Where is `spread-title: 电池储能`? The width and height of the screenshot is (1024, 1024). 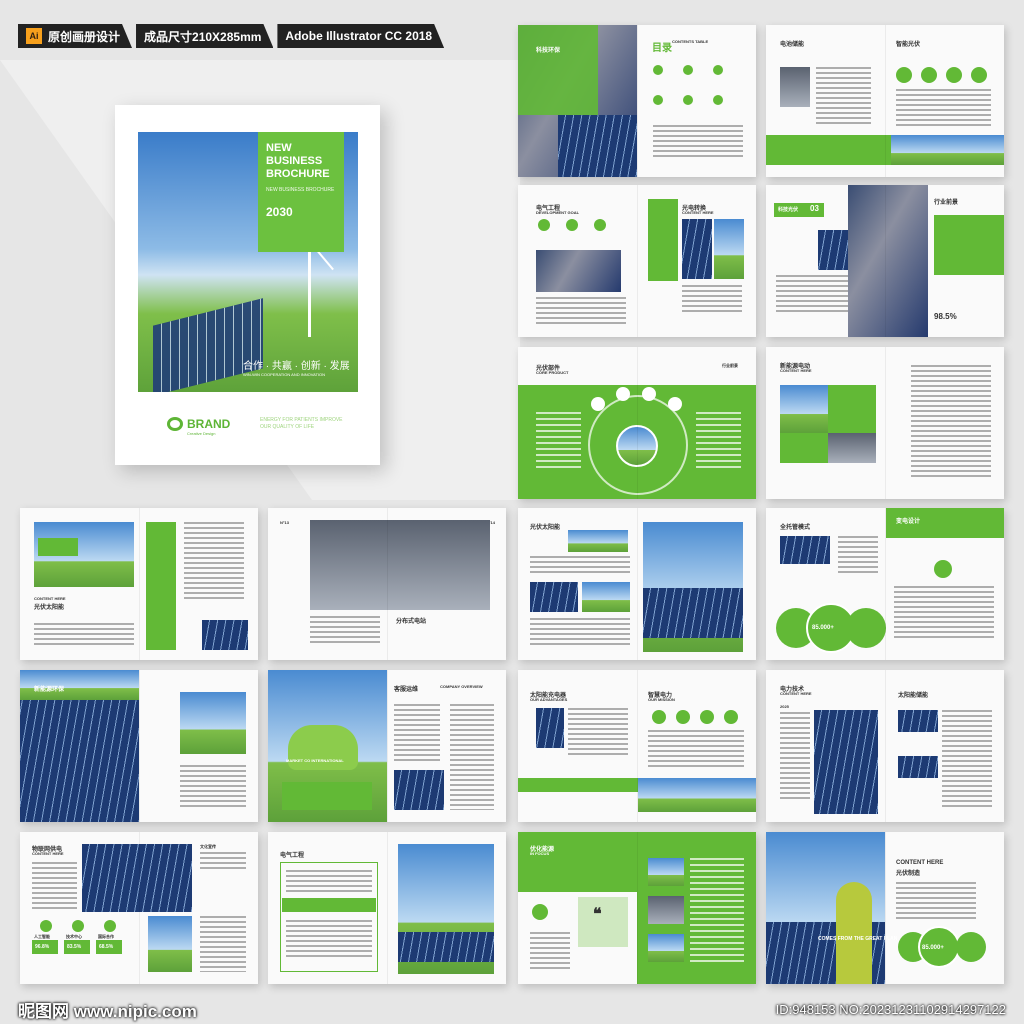 spread-title: 电池储能 is located at coordinates (792, 45).